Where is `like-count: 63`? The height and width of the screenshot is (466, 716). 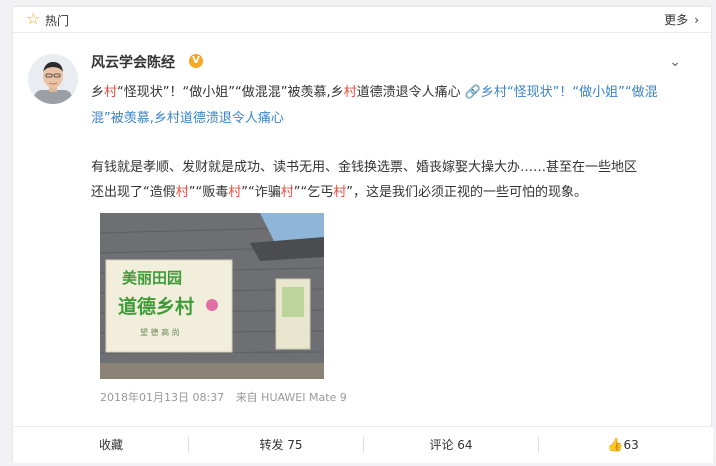
like-count: 63 is located at coordinates (631, 445).